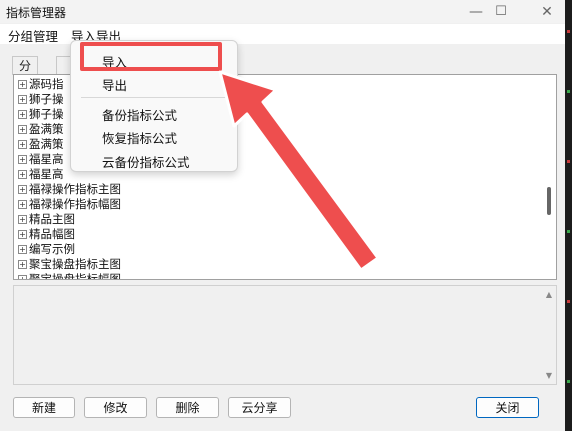  Describe the element at coordinates (568, 215) in the screenshot. I see `desktop-edge` at that location.